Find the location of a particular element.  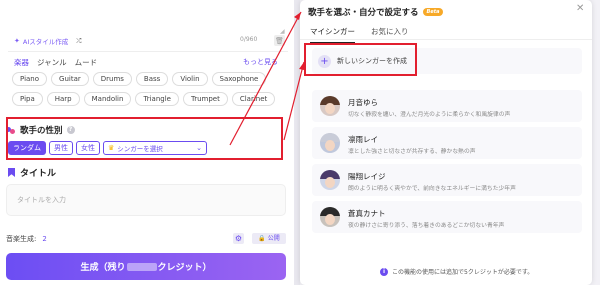

singer-card: 月音ゆら 切なく静寂を纏い、澄んだ月光のように柔らかく和風旋律の声 is located at coordinates (447, 106).